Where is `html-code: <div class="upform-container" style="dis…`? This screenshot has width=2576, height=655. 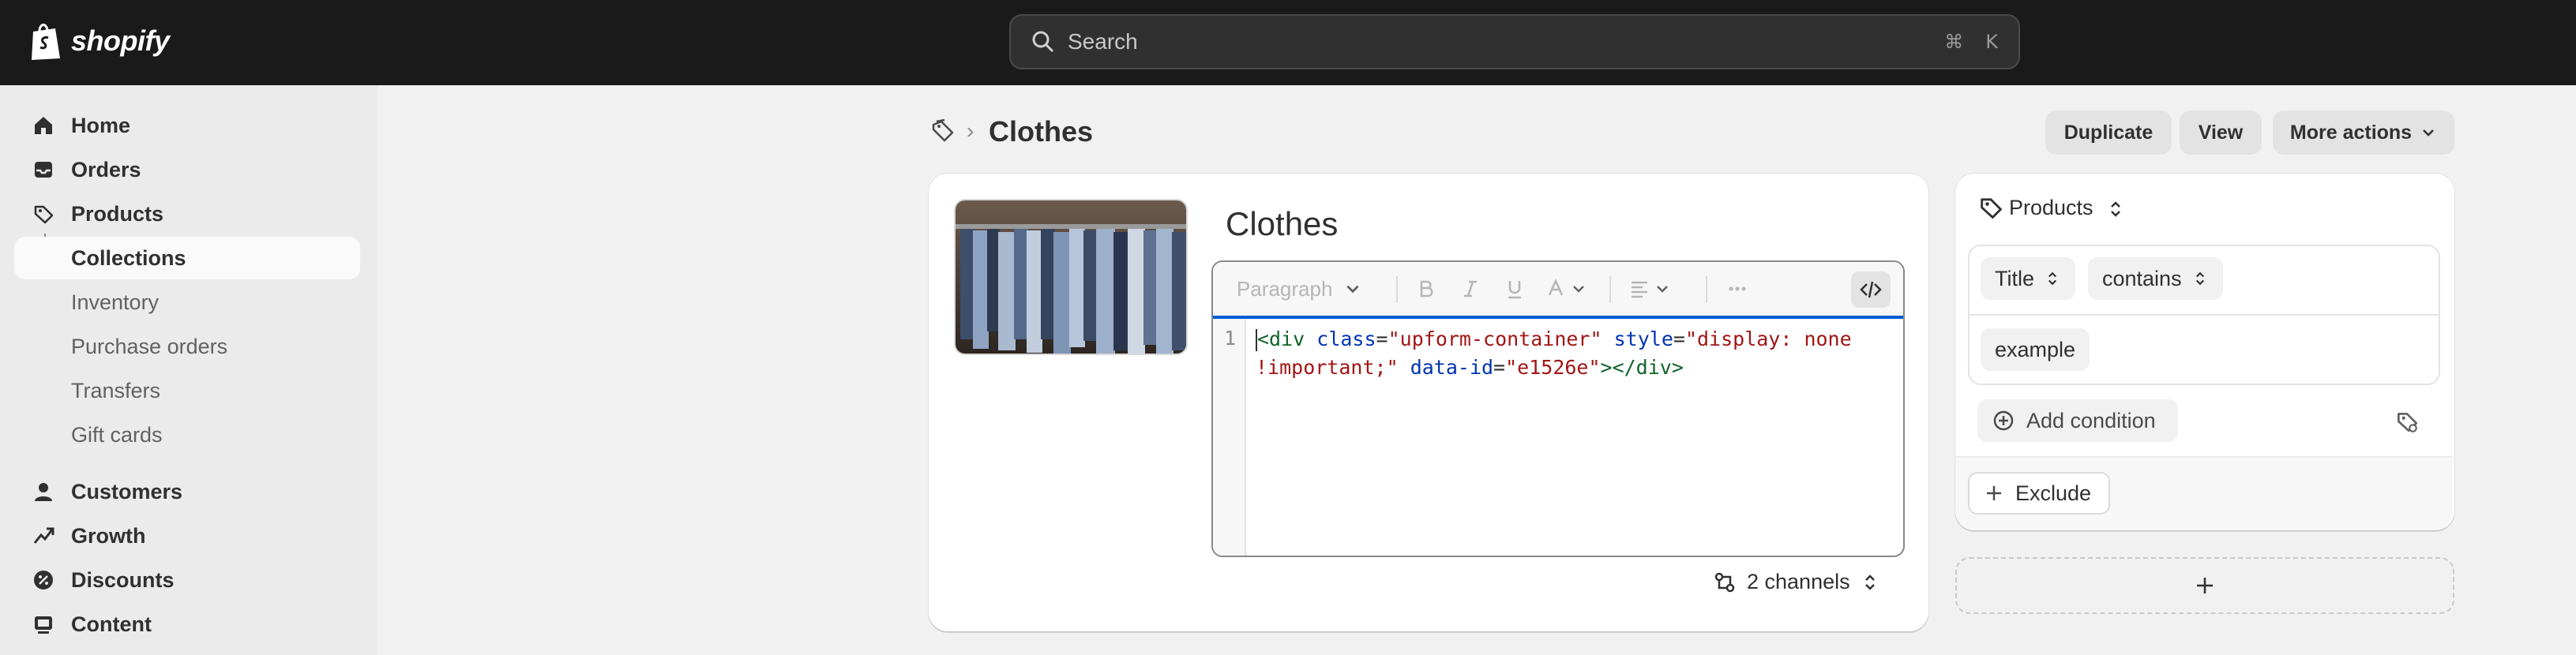
html-code: <div class="upform-container" style="dis… is located at coordinates (1575, 353).